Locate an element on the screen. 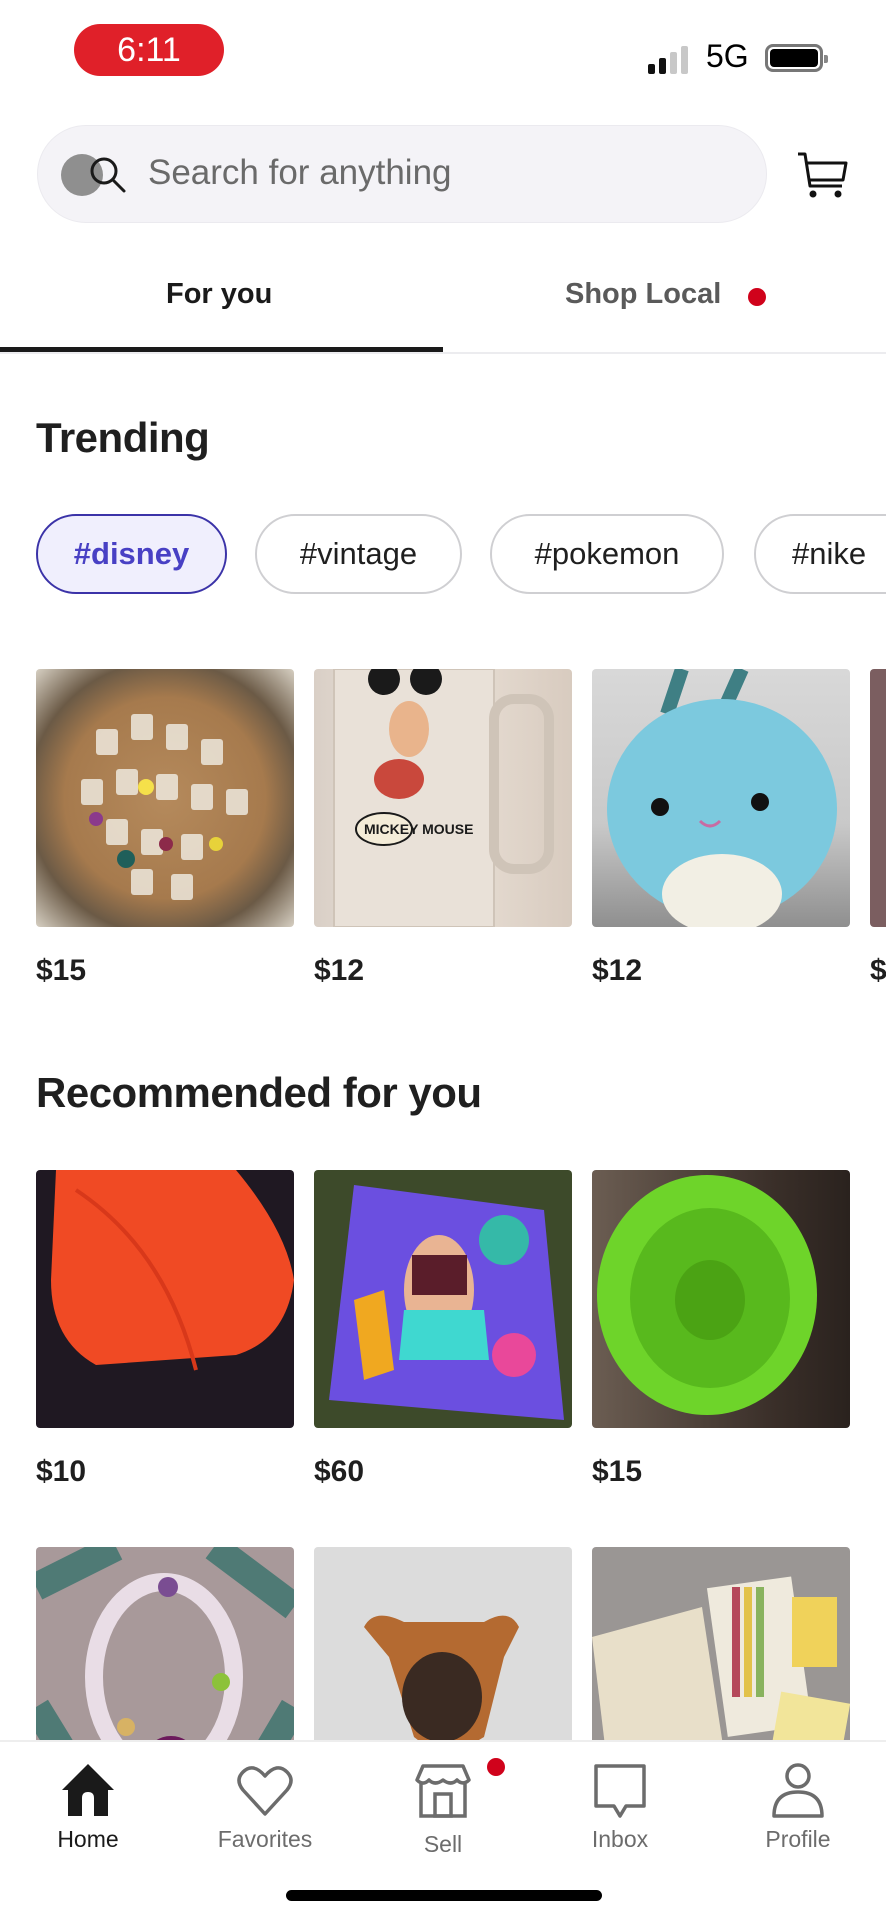  plush-illustration is located at coordinates (722, 798).